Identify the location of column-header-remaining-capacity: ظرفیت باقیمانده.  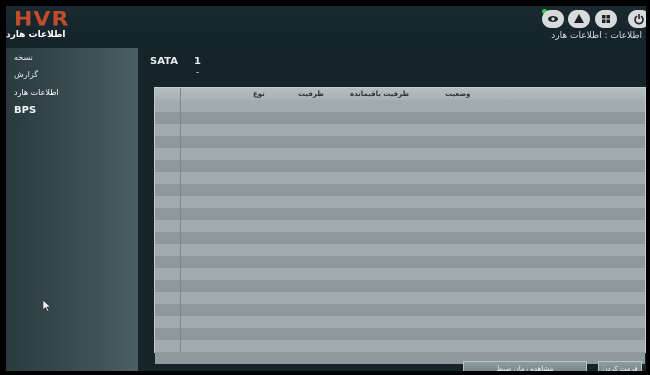
(380, 94).